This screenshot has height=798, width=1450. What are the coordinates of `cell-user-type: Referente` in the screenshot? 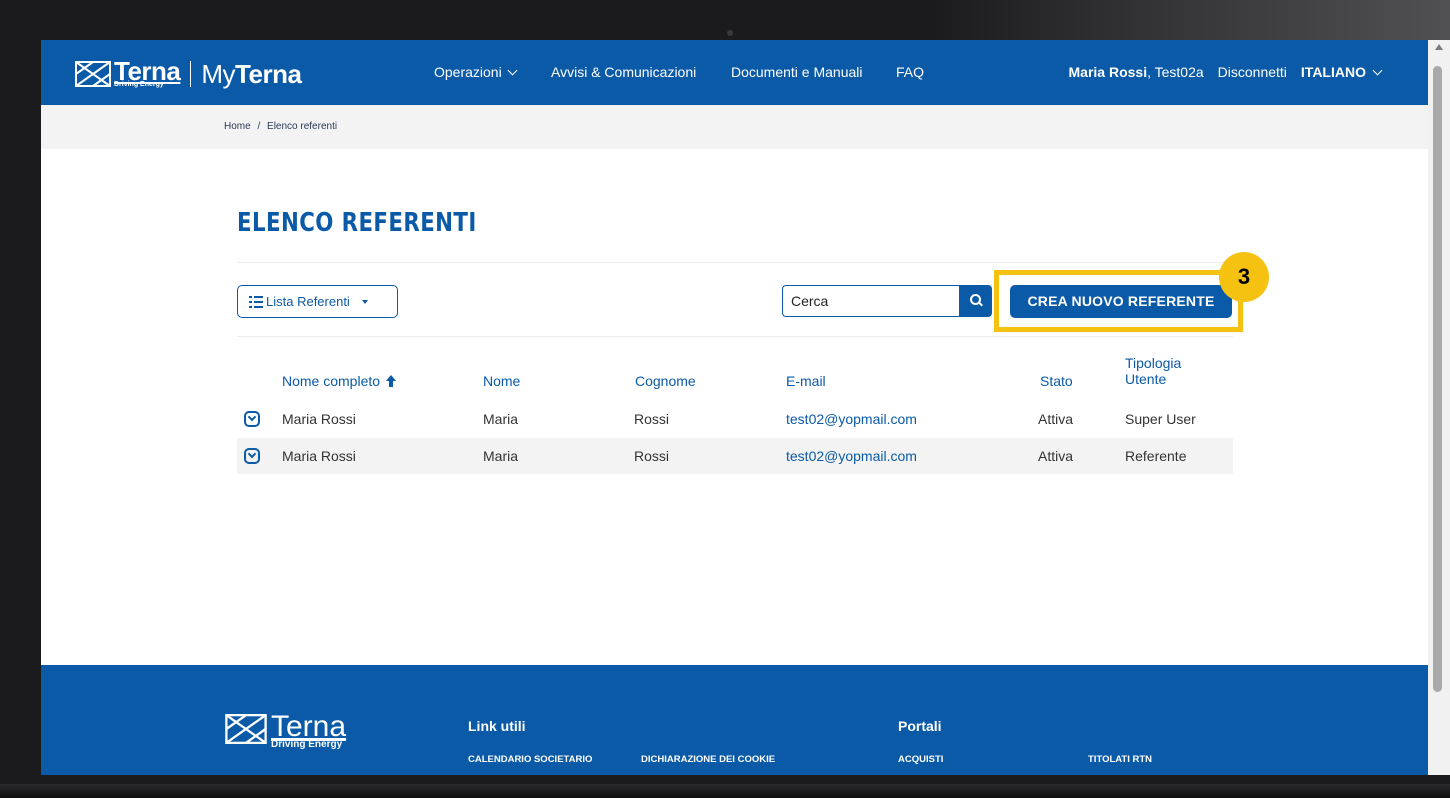 It's located at (1156, 456).